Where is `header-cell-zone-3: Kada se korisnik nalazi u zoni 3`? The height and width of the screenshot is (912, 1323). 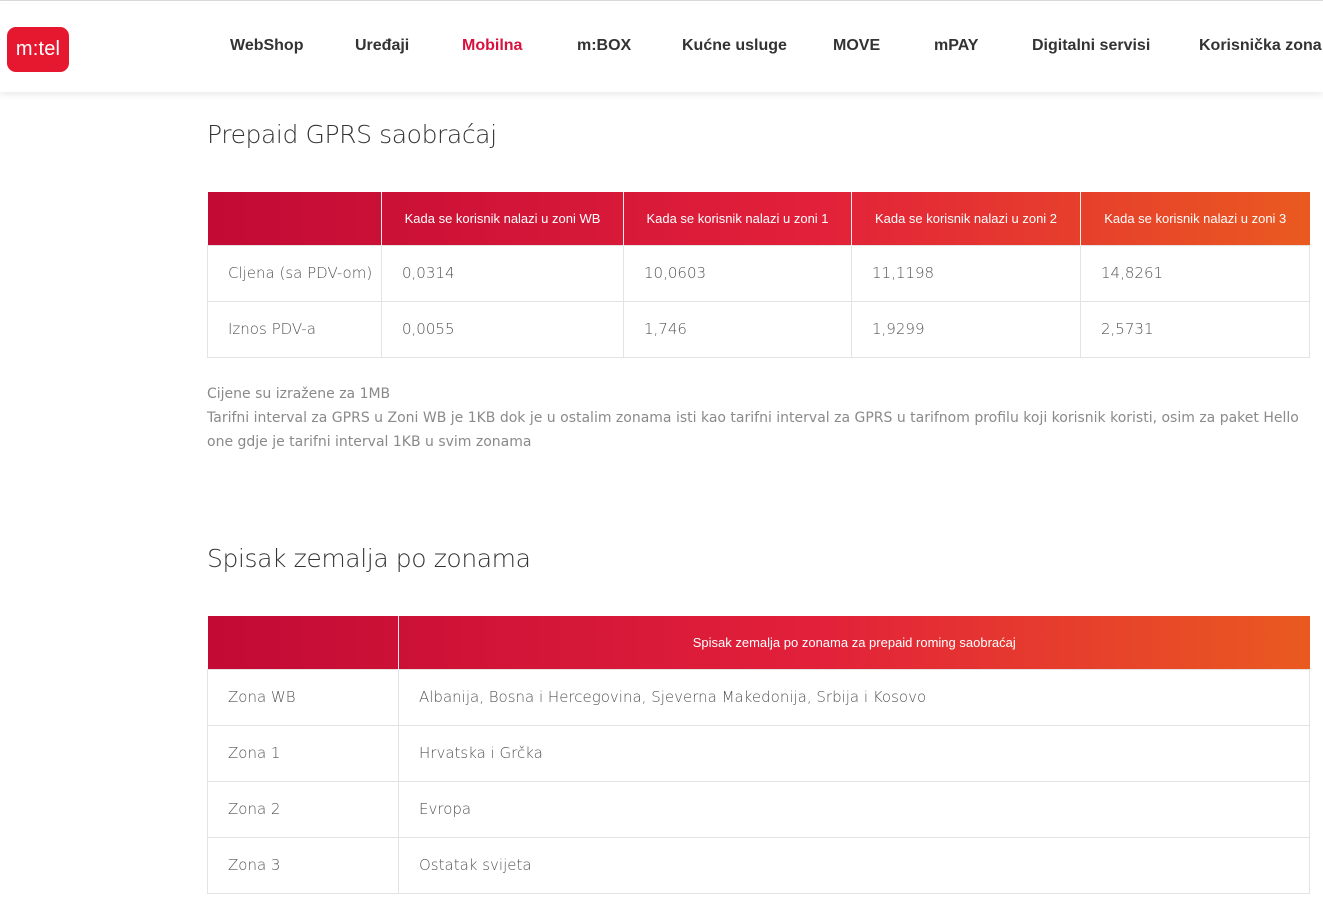 header-cell-zone-3: Kada se korisnik nalazi u zoni 3 is located at coordinates (1195, 218).